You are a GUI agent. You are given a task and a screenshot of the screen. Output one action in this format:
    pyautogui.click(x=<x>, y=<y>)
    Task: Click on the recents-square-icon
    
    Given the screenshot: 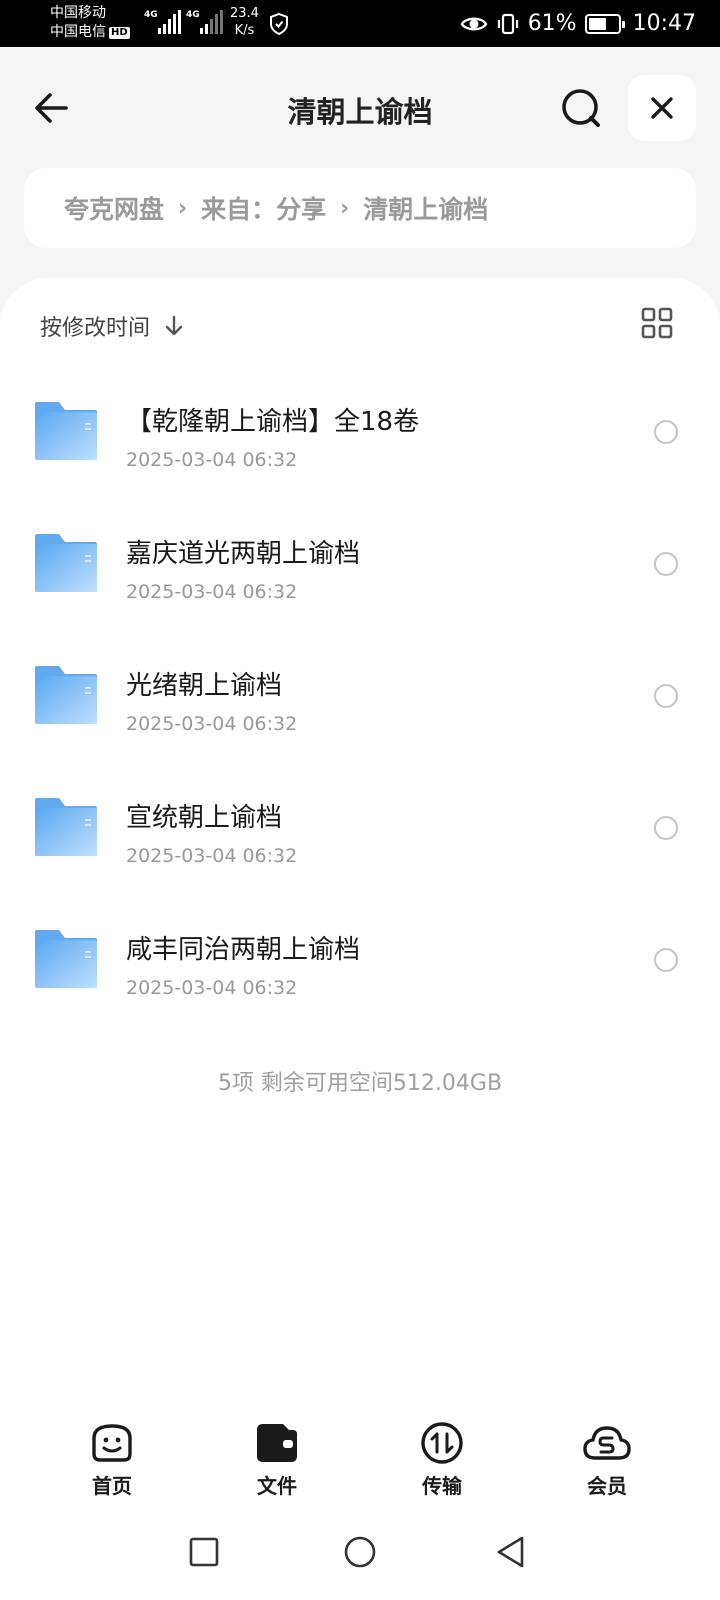 What is the action you would take?
    pyautogui.click(x=204, y=1552)
    